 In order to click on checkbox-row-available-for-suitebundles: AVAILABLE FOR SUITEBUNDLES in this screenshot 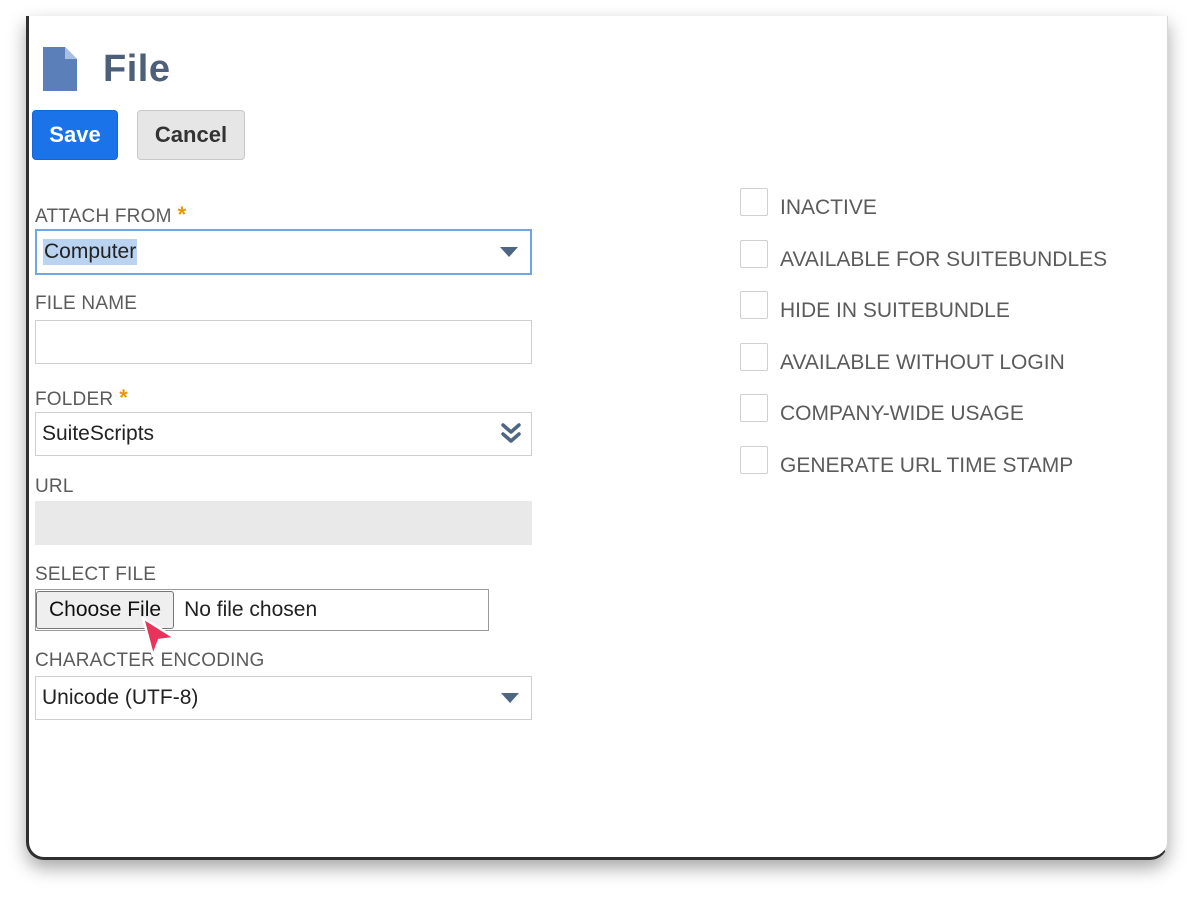, I will do `click(923, 255)`.